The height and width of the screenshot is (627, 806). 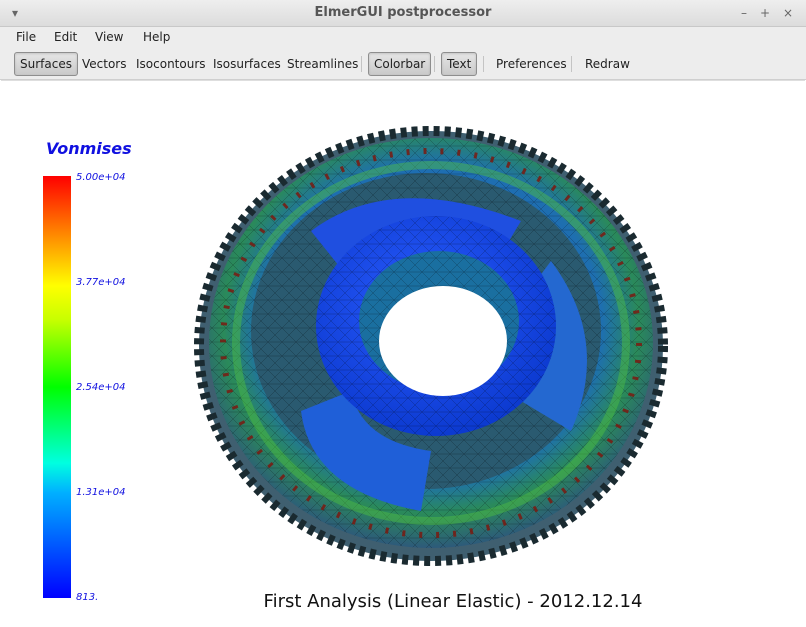 I want to click on redraw-button: Redraw, so click(x=607, y=64).